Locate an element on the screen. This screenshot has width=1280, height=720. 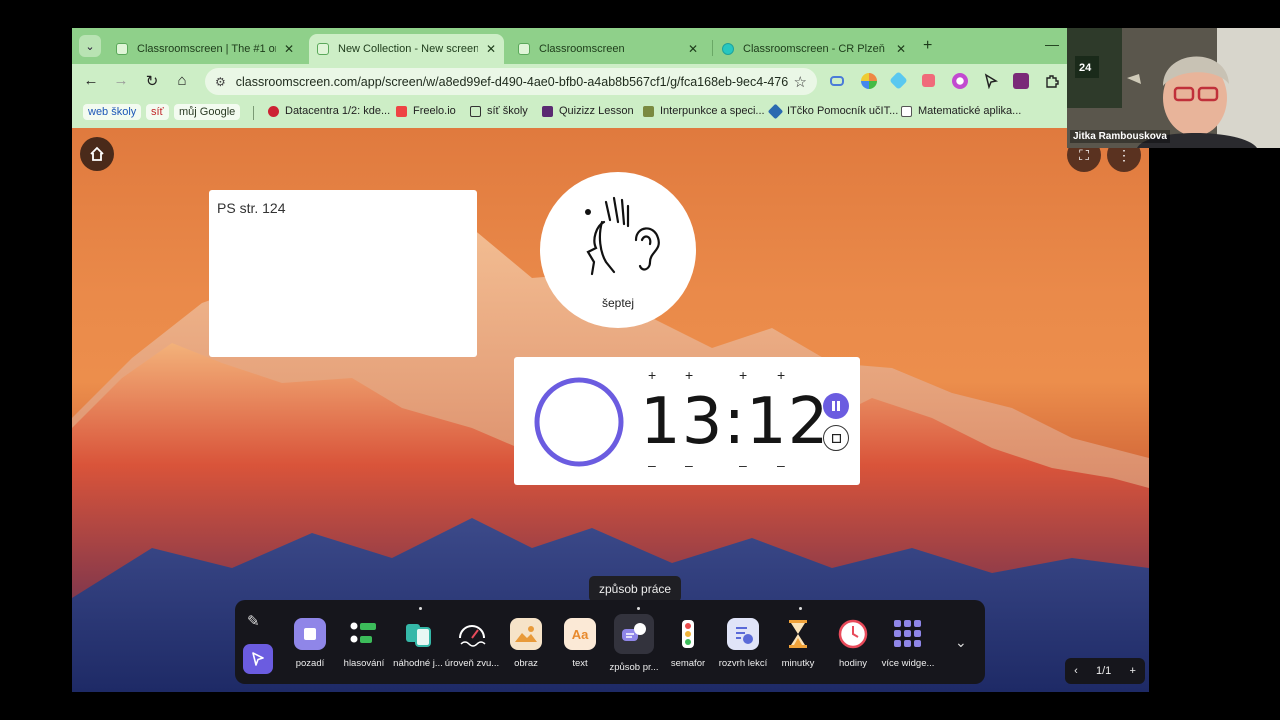
bookmark-web-skoly: web školy is located at coordinates (112, 112).